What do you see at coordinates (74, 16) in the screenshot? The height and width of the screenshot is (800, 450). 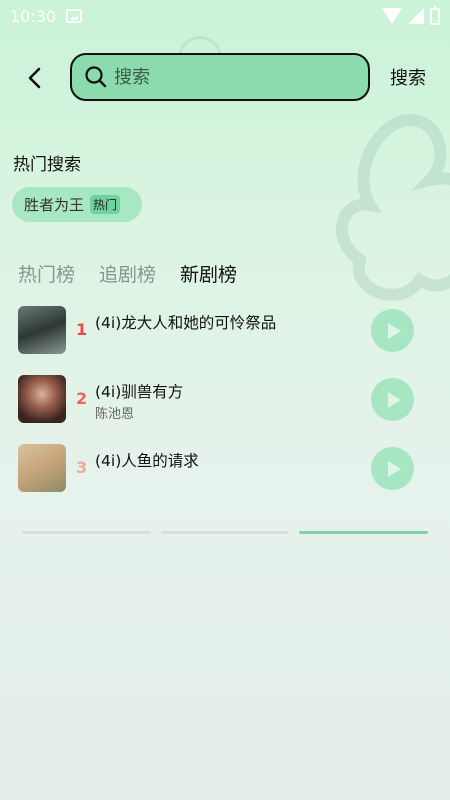 I see `image-notification-icon` at bounding box center [74, 16].